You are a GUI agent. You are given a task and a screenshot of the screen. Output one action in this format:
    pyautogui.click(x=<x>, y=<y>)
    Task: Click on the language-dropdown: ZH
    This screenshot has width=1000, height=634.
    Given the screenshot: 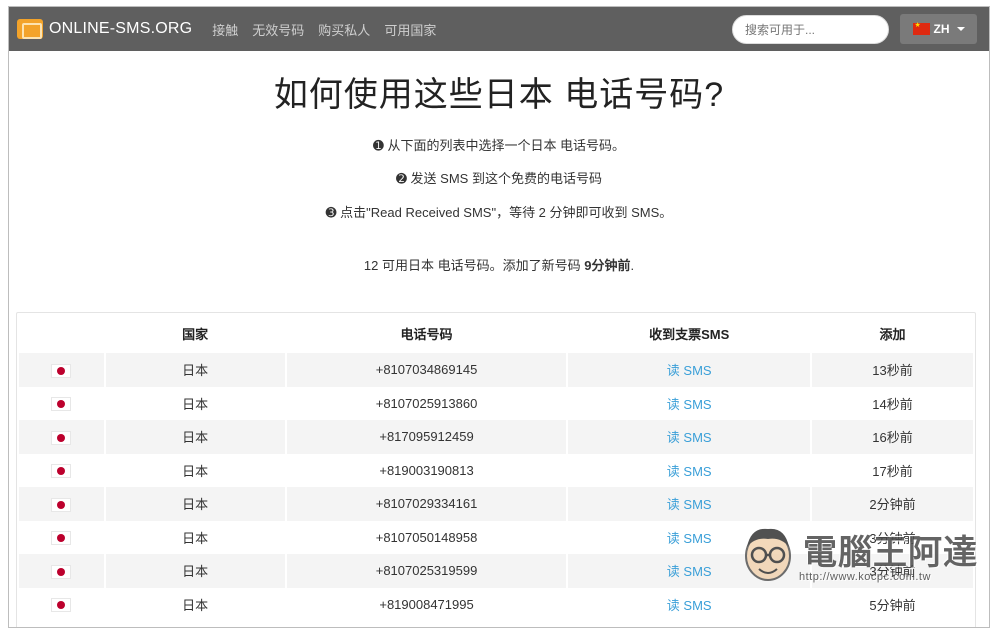 What is the action you would take?
    pyautogui.click(x=938, y=29)
    